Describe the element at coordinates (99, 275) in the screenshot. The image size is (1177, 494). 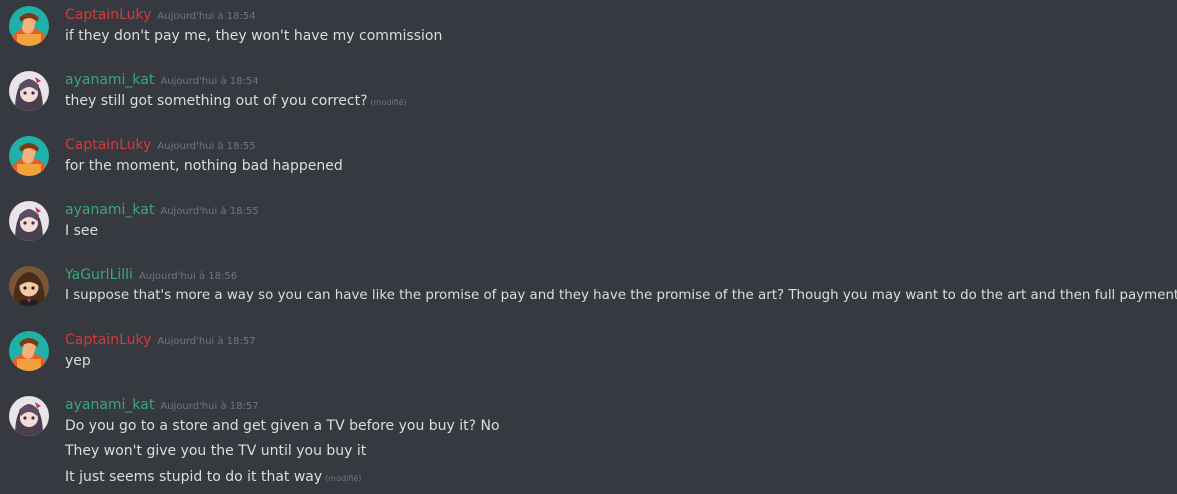
I see `author-name: YaGurlLilli` at that location.